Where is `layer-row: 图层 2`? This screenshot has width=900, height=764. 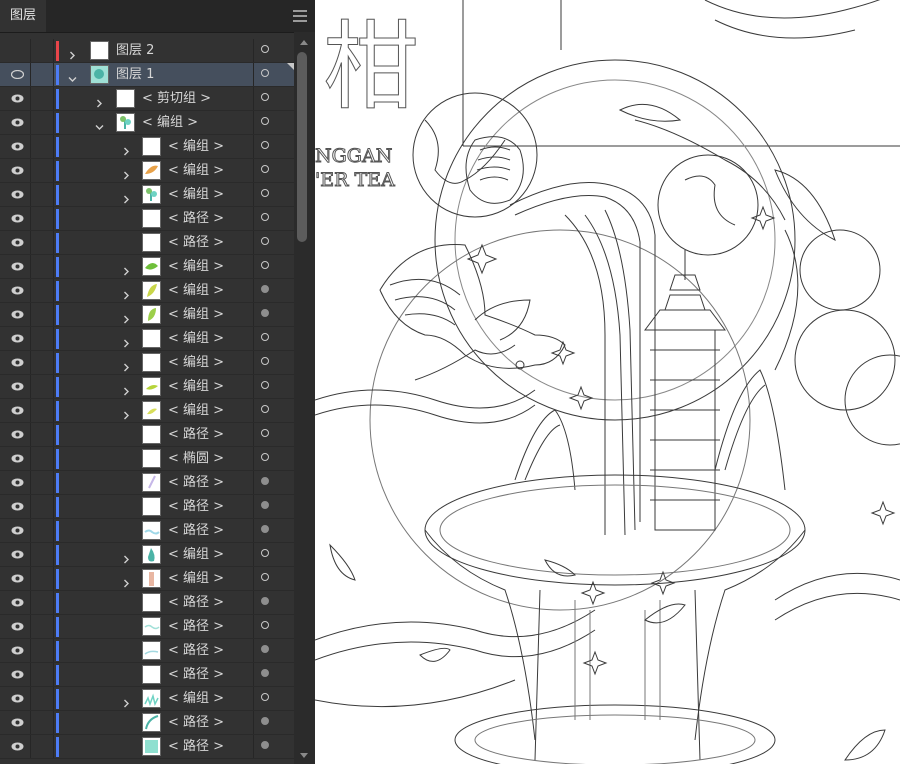
layer-row: 图层 2 is located at coordinates (147, 51).